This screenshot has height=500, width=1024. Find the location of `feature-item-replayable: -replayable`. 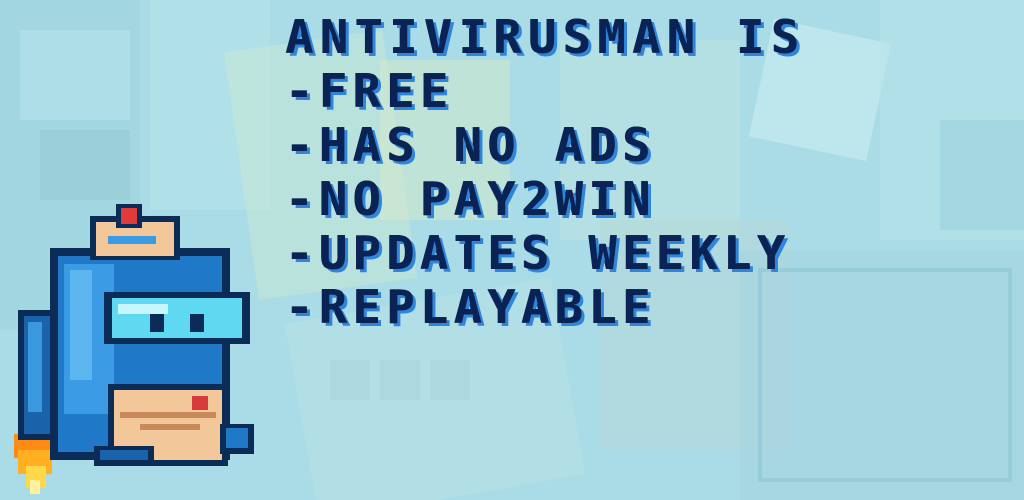

feature-item-replayable: -replayable is located at coordinates (471, 307).